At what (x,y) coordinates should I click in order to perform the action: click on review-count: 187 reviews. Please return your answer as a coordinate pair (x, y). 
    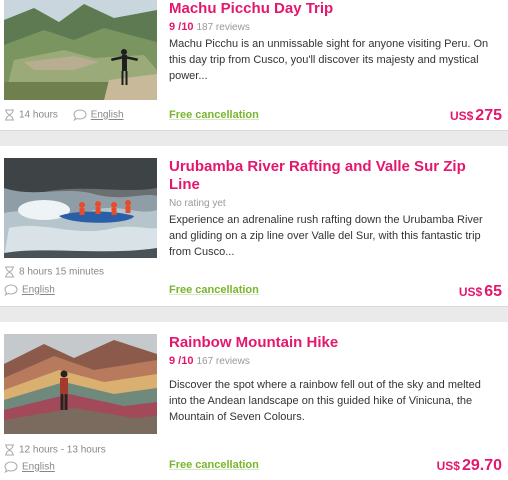
    Looking at the image, I should click on (223, 27).